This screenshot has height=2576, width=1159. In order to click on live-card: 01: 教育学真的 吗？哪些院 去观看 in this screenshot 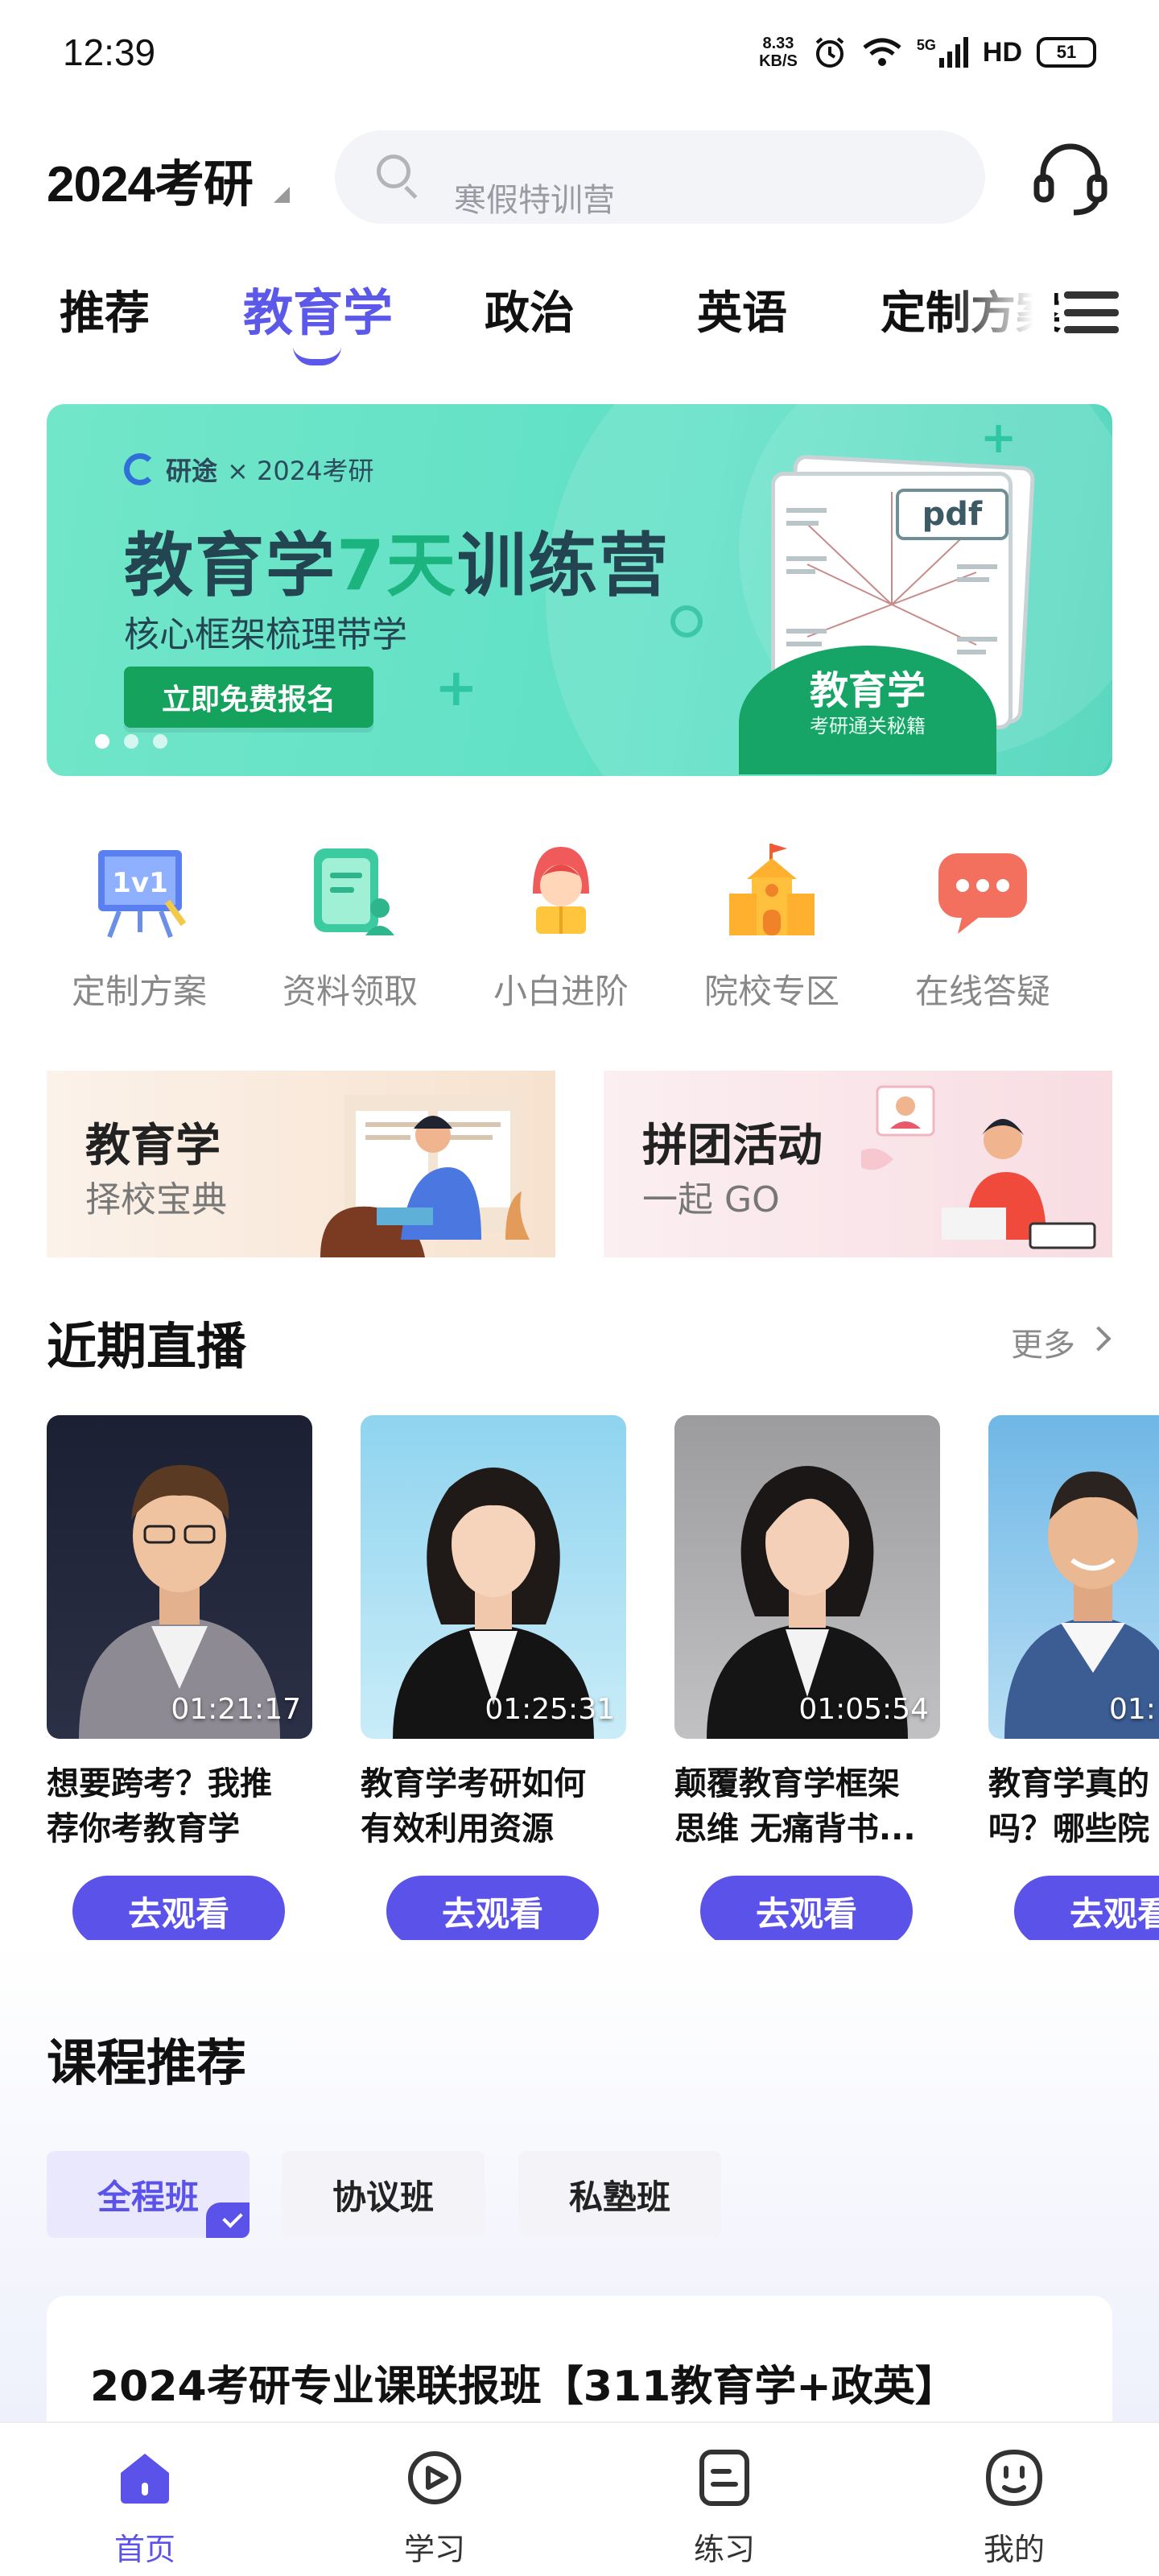, I will do `click(1073, 1689)`.